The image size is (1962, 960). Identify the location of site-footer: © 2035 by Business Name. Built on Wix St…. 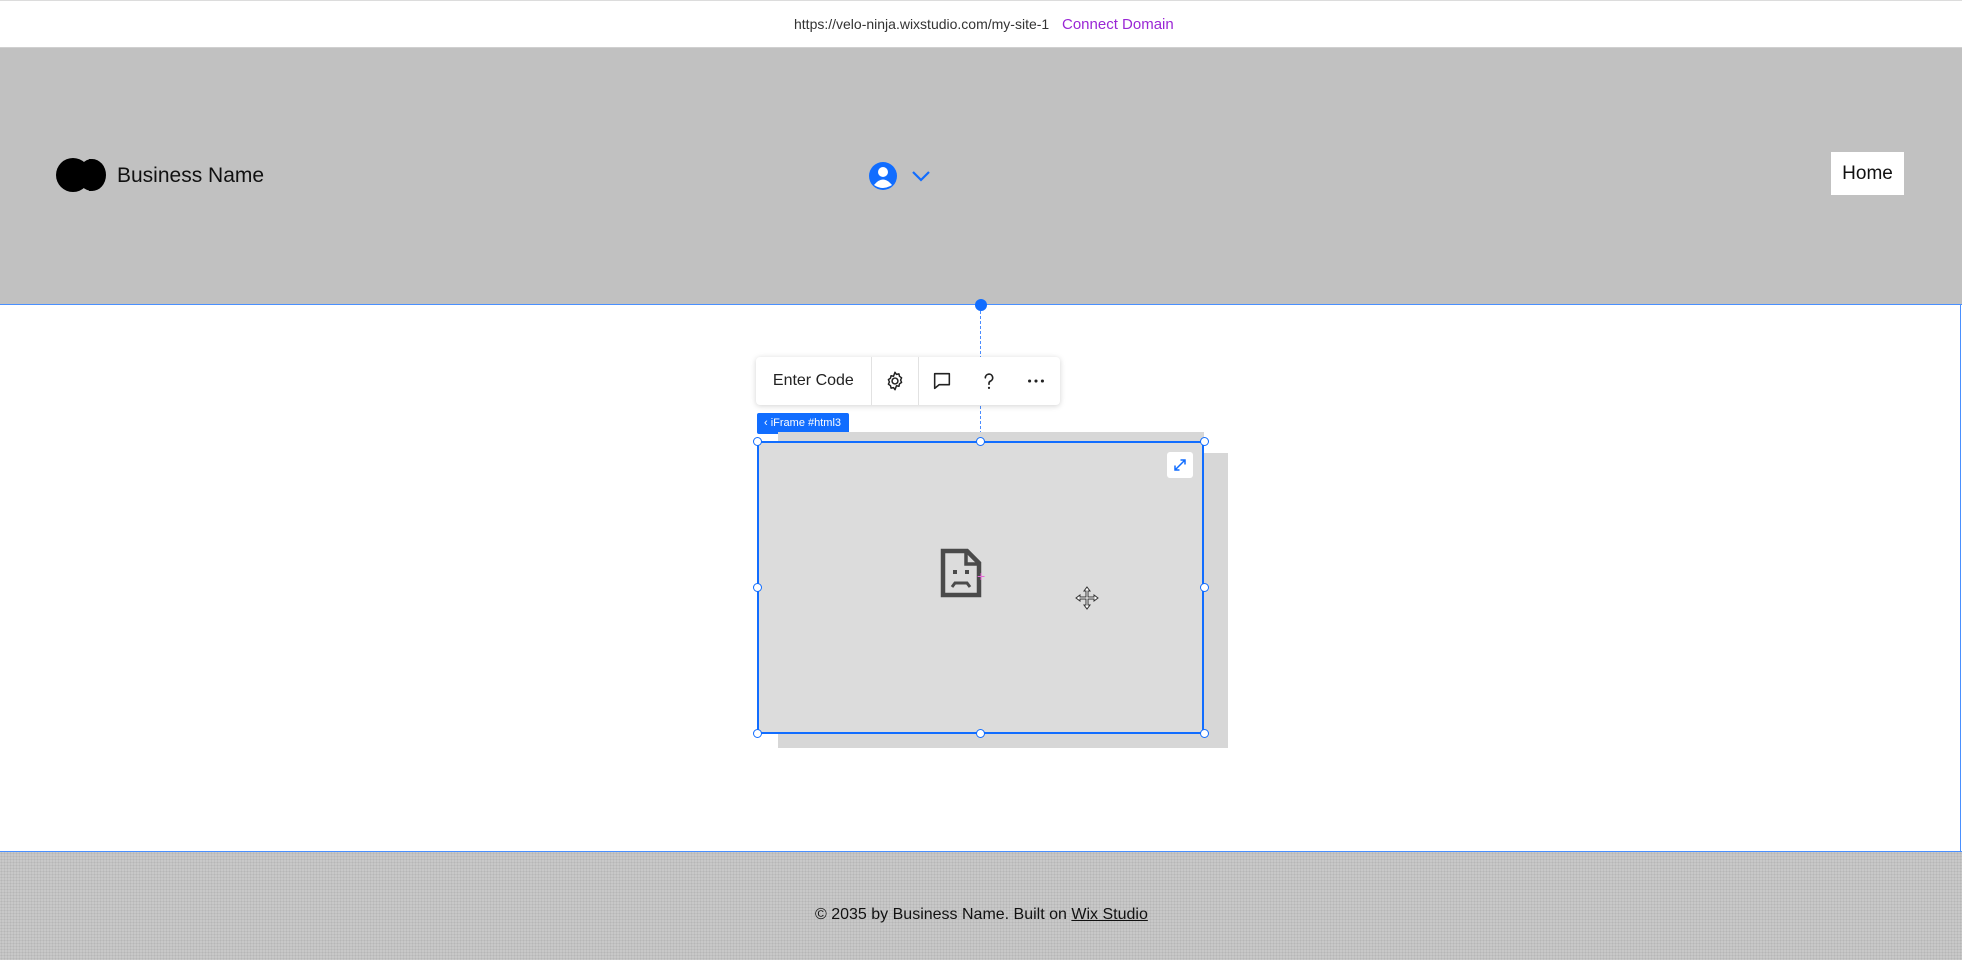
(981, 906).